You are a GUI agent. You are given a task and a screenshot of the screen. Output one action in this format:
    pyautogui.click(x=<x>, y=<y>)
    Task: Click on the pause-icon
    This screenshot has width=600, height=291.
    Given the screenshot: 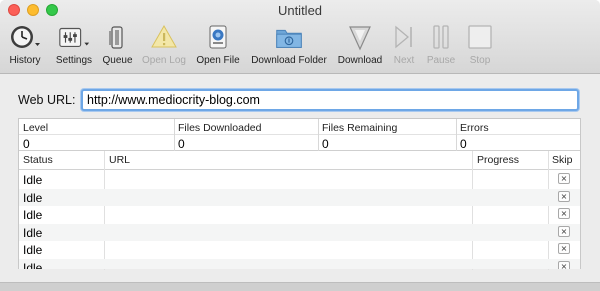 What is the action you would take?
    pyautogui.click(x=441, y=37)
    